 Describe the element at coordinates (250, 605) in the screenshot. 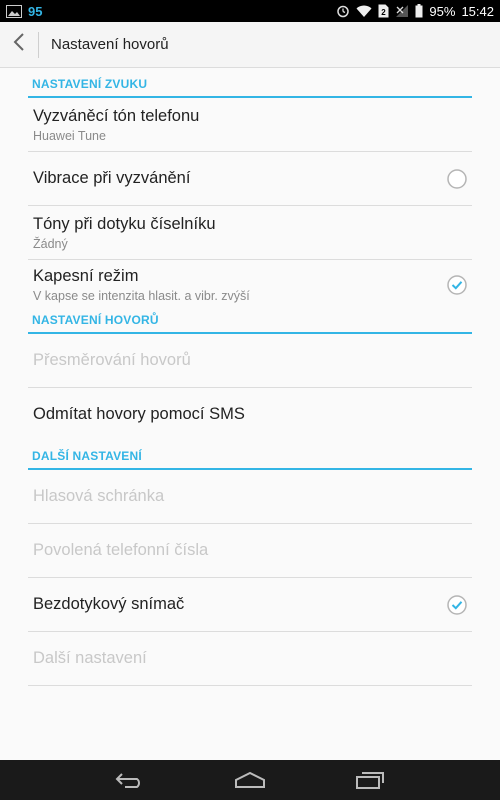

I see `pref-proximity: Bezdotykový snímač` at that location.